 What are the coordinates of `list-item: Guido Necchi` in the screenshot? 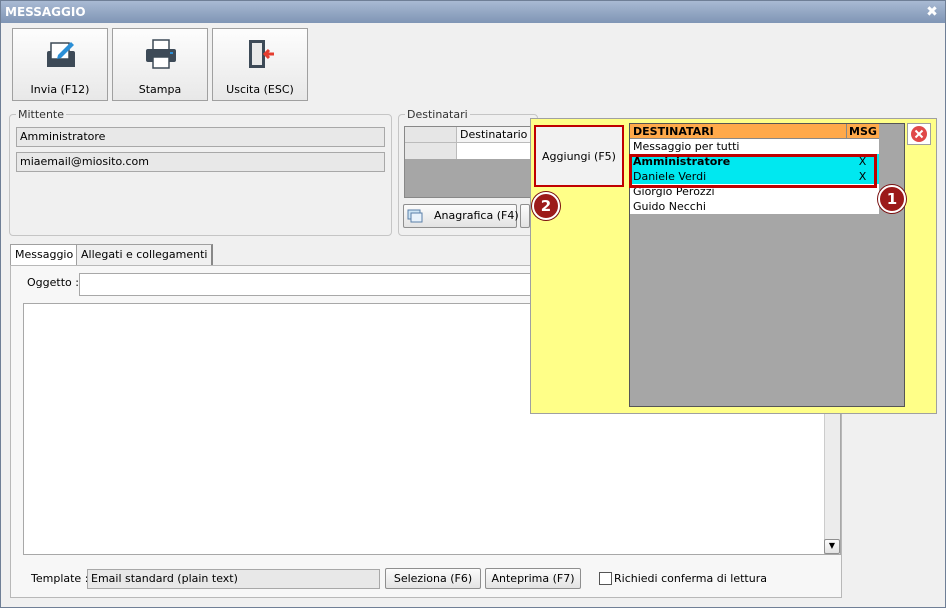 It's located at (754, 206).